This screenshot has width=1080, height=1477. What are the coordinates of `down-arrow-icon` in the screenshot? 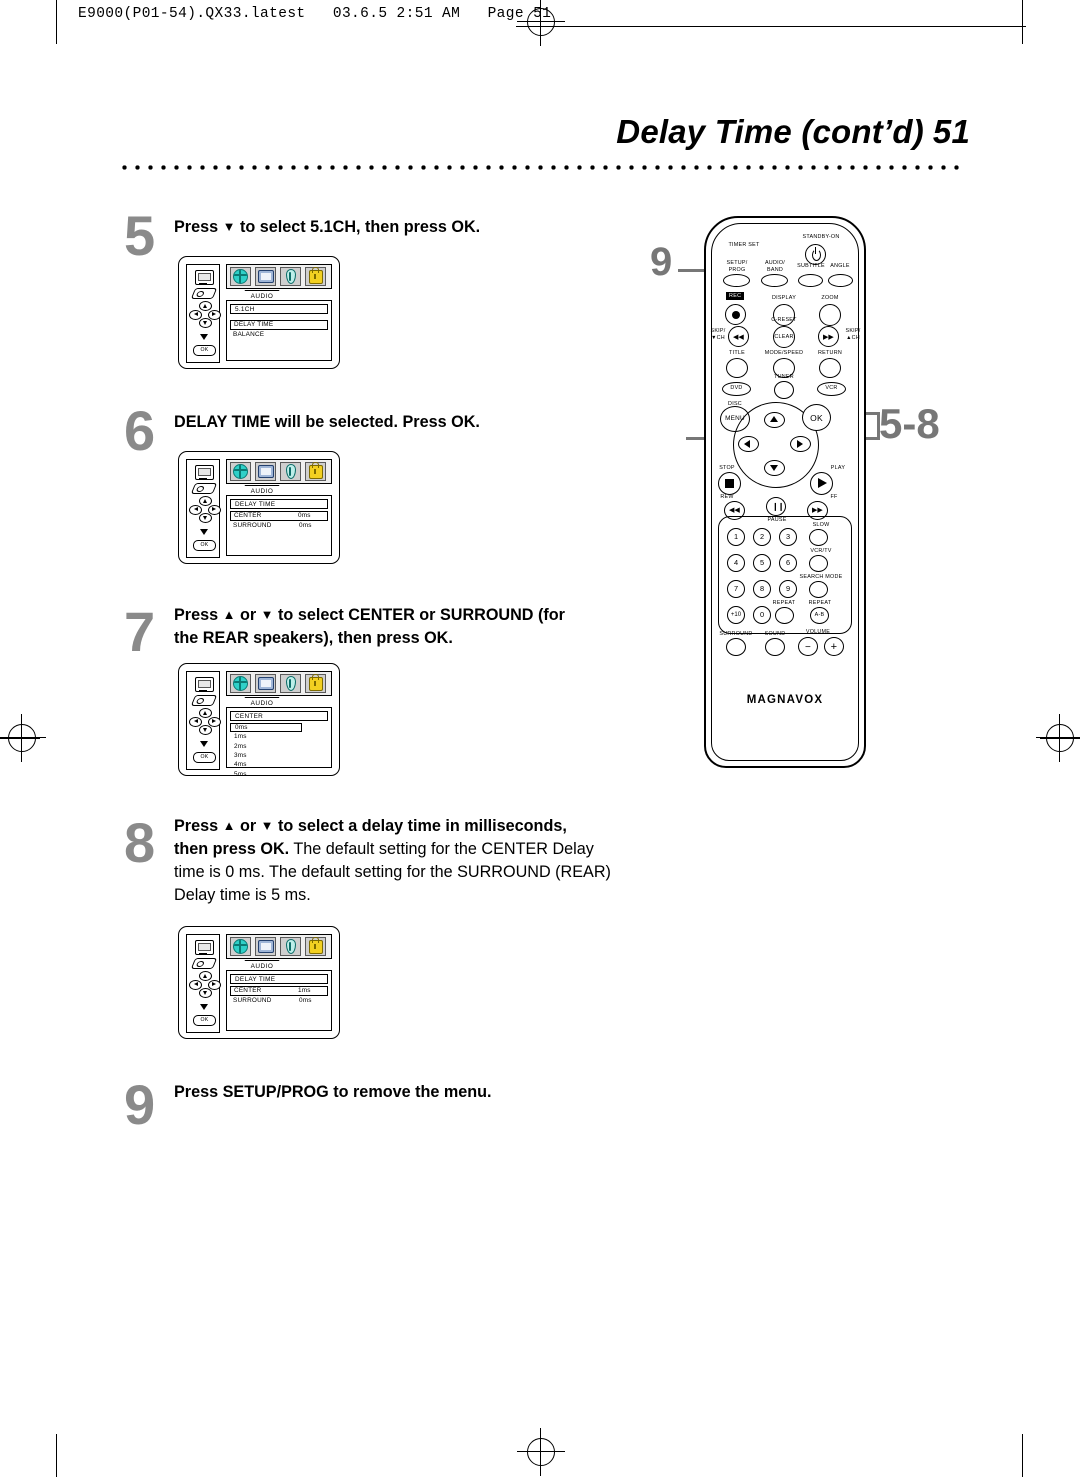 It's located at (204, 1007).